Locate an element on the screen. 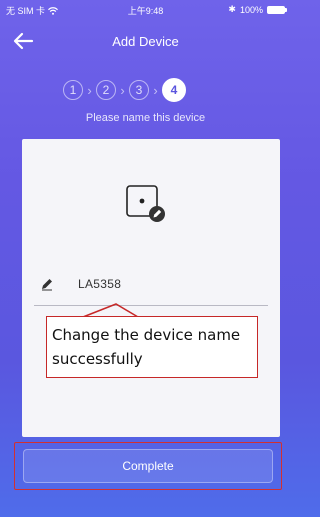  navigation-bar: Add Device is located at coordinates (145, 41).